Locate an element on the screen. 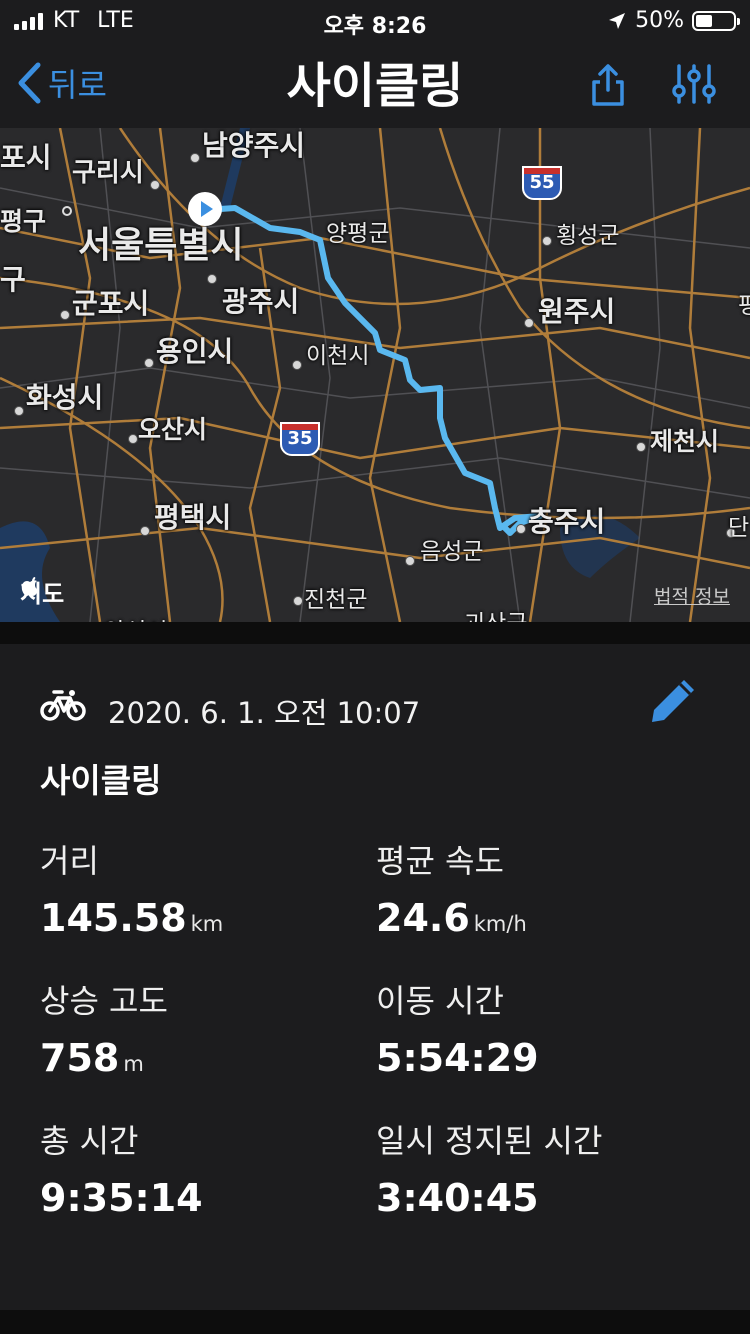 This screenshot has width=750, height=1334. bottom-divider is located at coordinates (375, 1322).